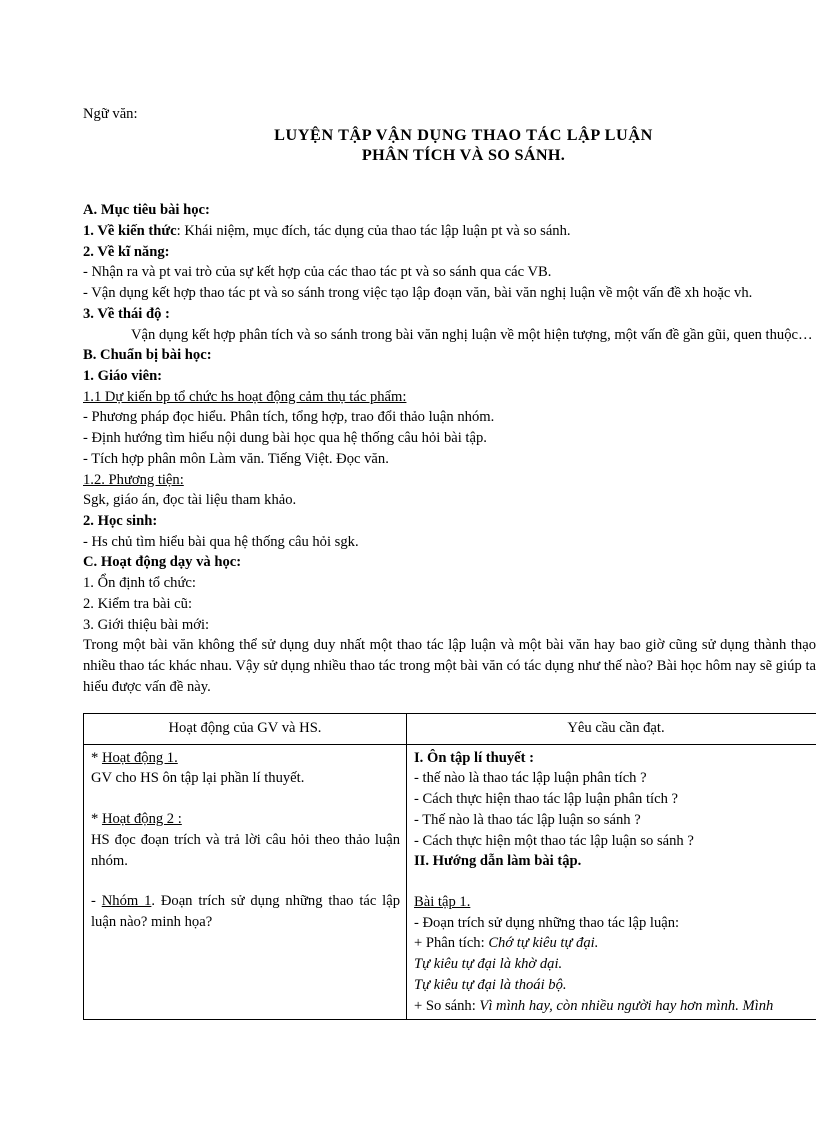 This screenshot has width=816, height=1123. I want to click on group-1-dash: -, so click(93, 901).